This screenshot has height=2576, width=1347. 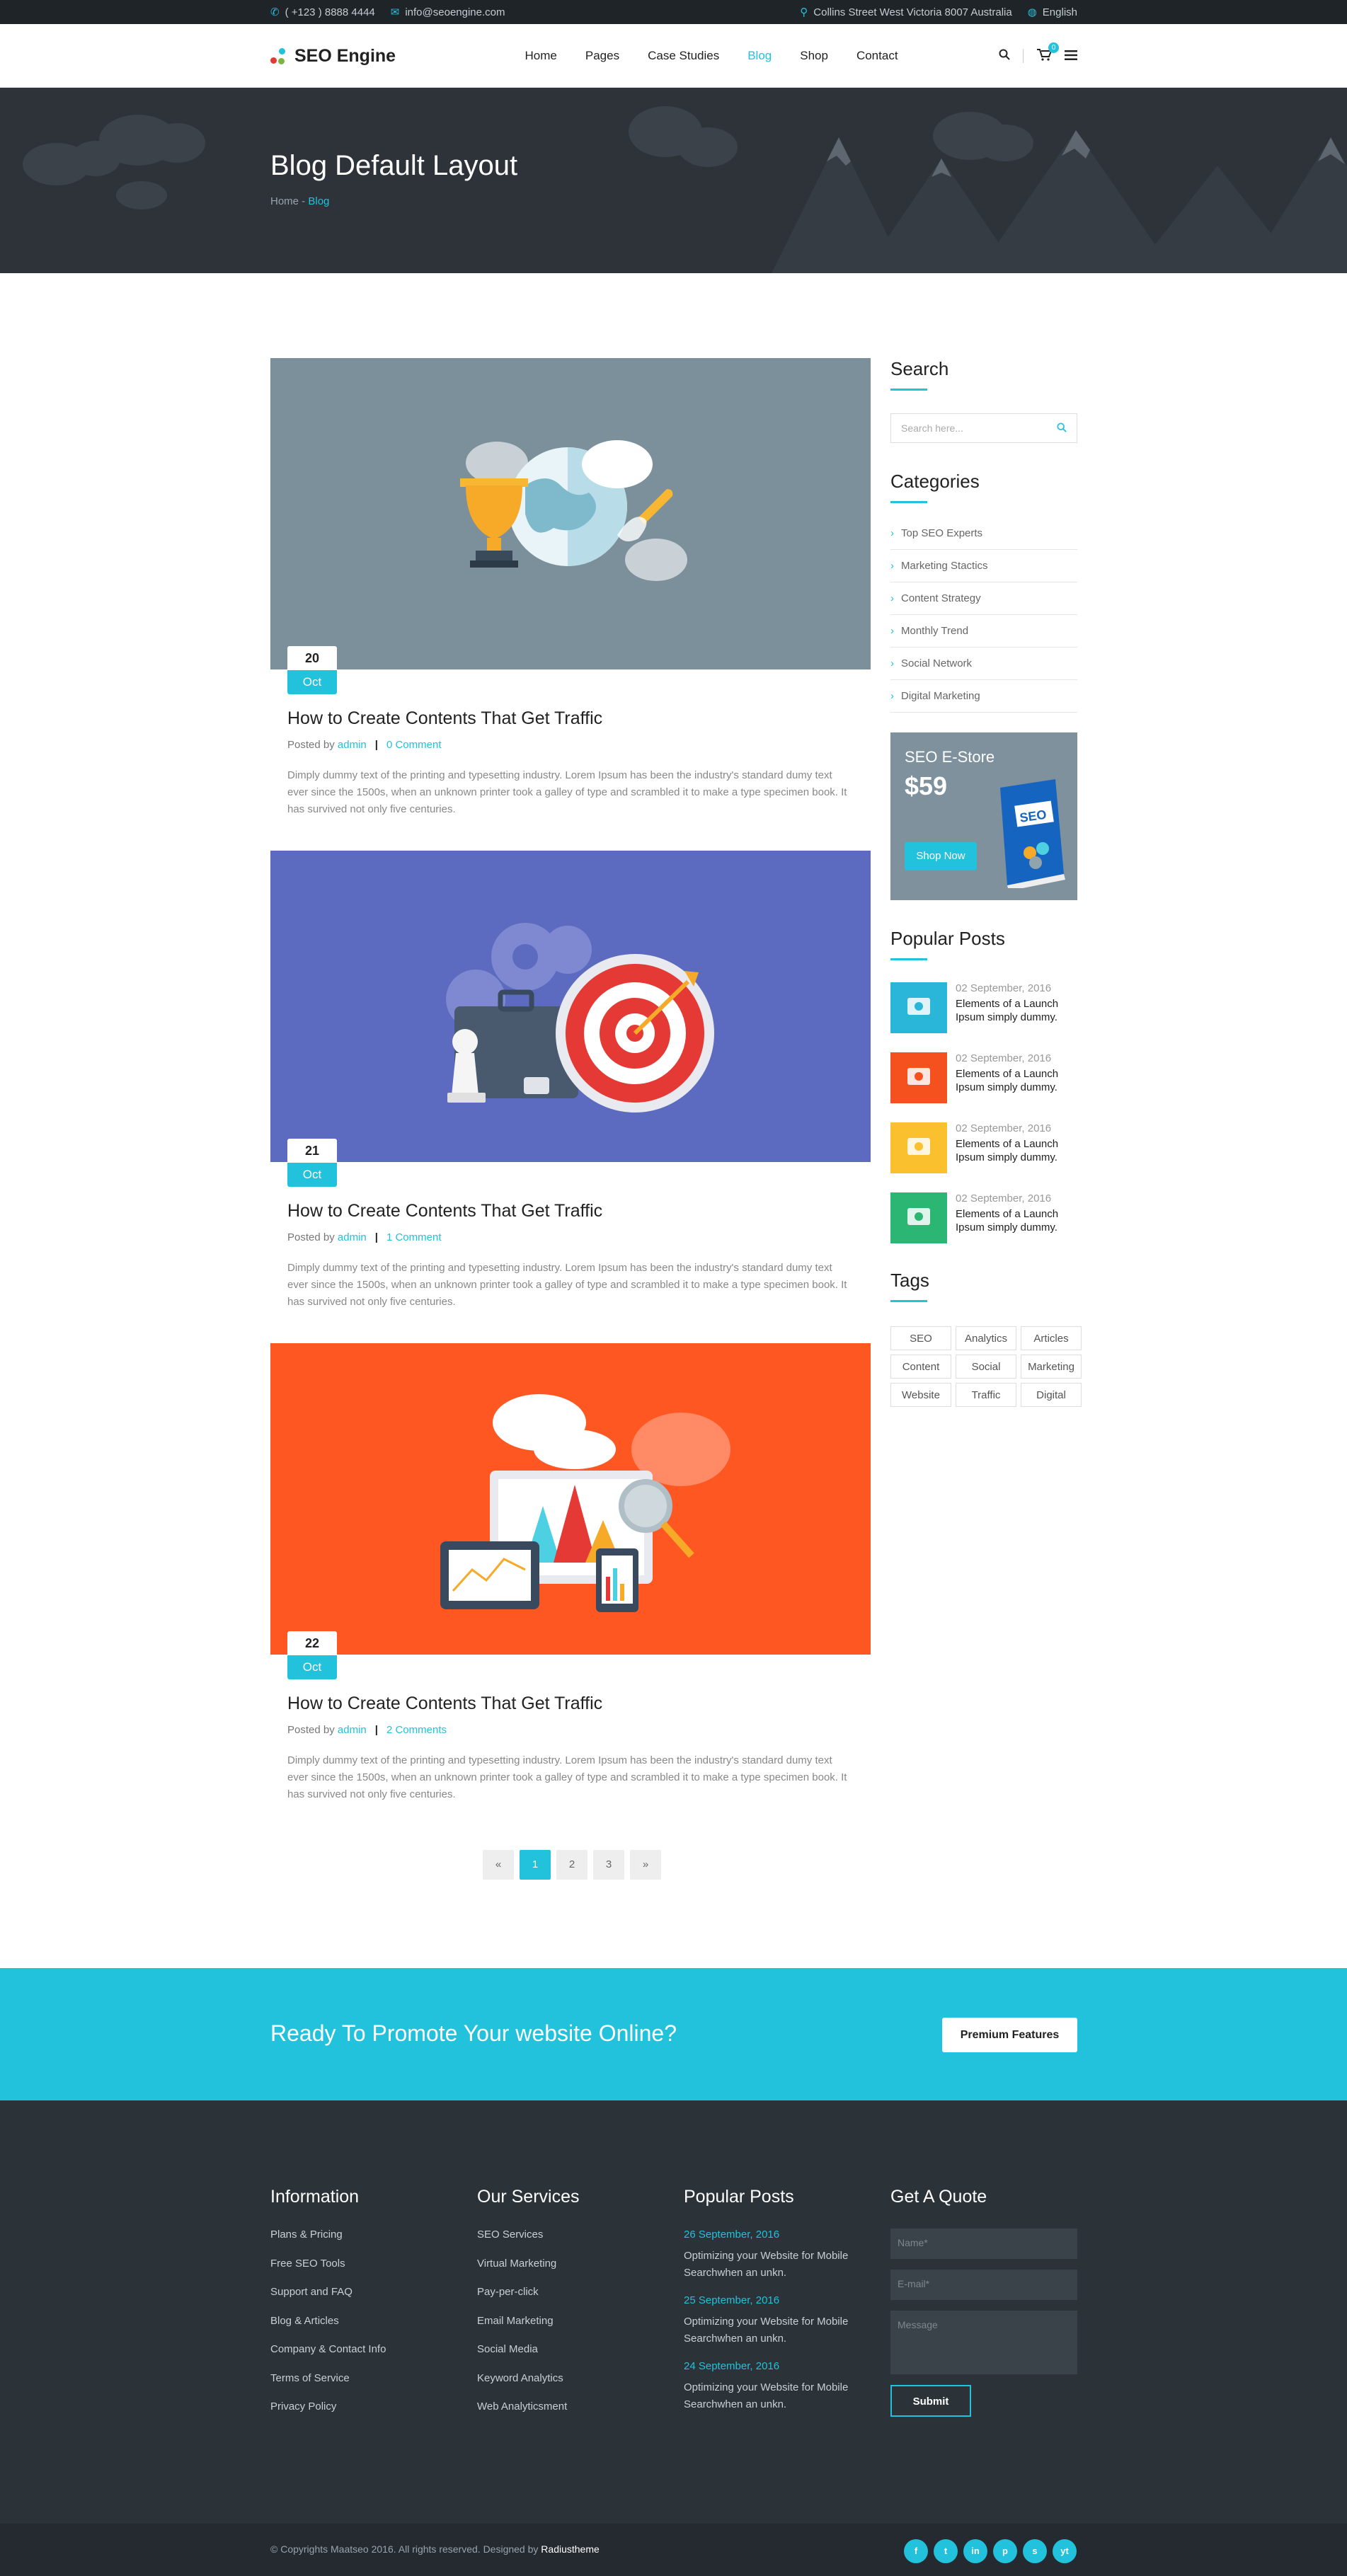 I want to click on category-item: › Monthly Trend, so click(x=983, y=631).